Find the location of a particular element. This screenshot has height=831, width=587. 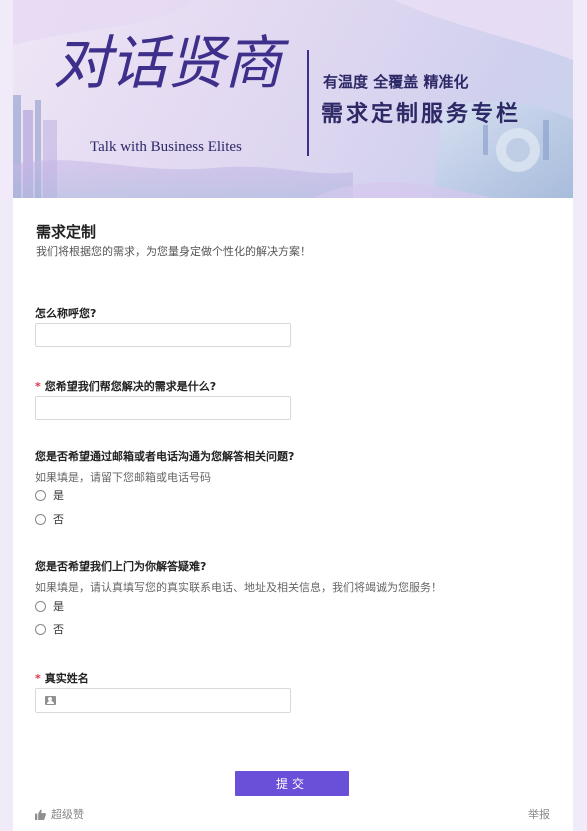

like-label: 超级赞 is located at coordinates (67, 814).